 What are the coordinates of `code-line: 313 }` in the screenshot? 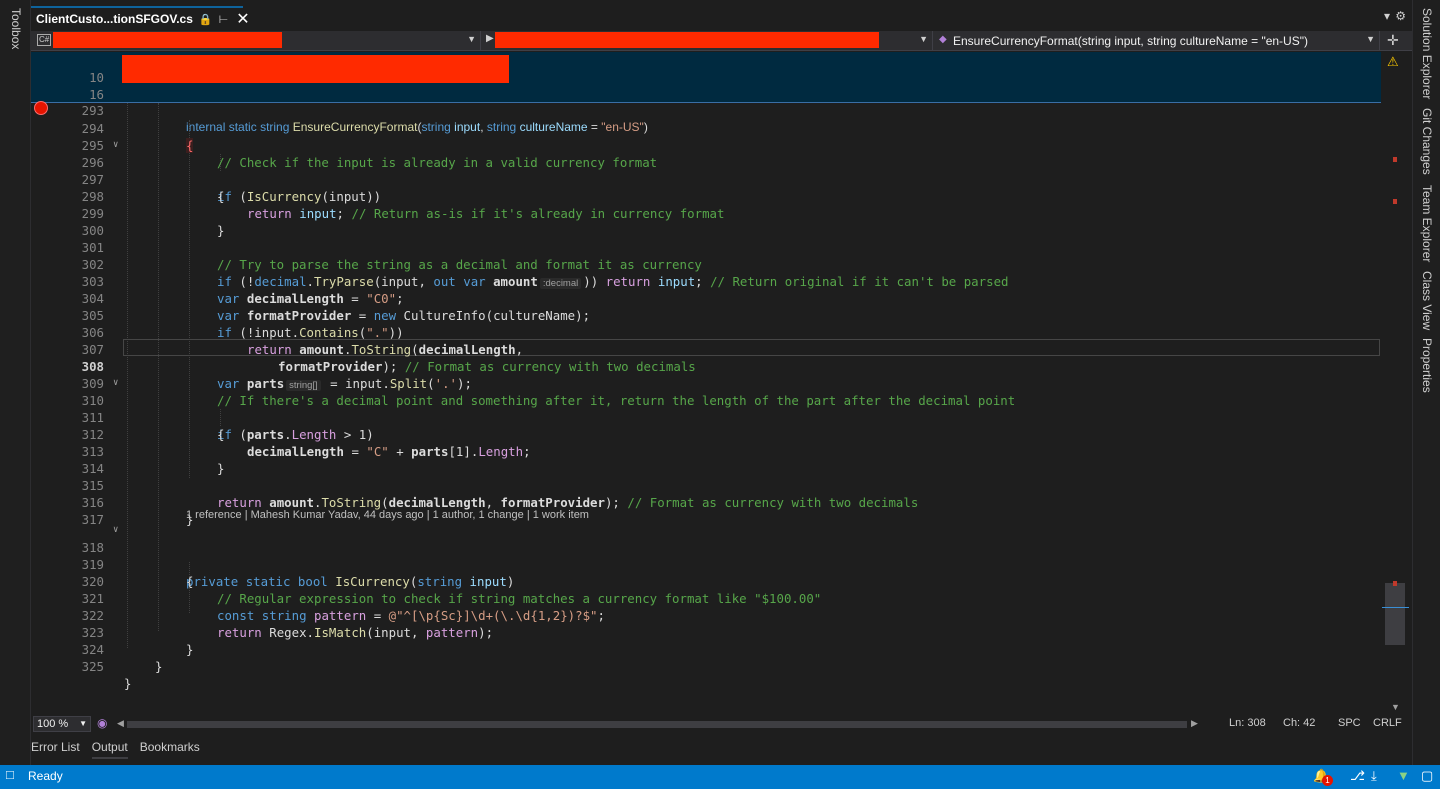 It's located at (706, 451).